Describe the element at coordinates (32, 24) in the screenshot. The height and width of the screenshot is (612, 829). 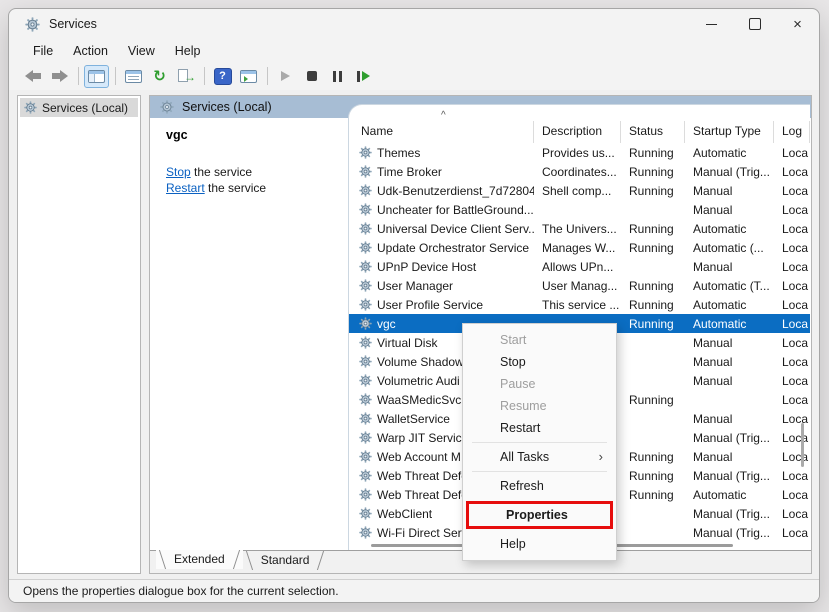
I see `services-app-icon` at that location.